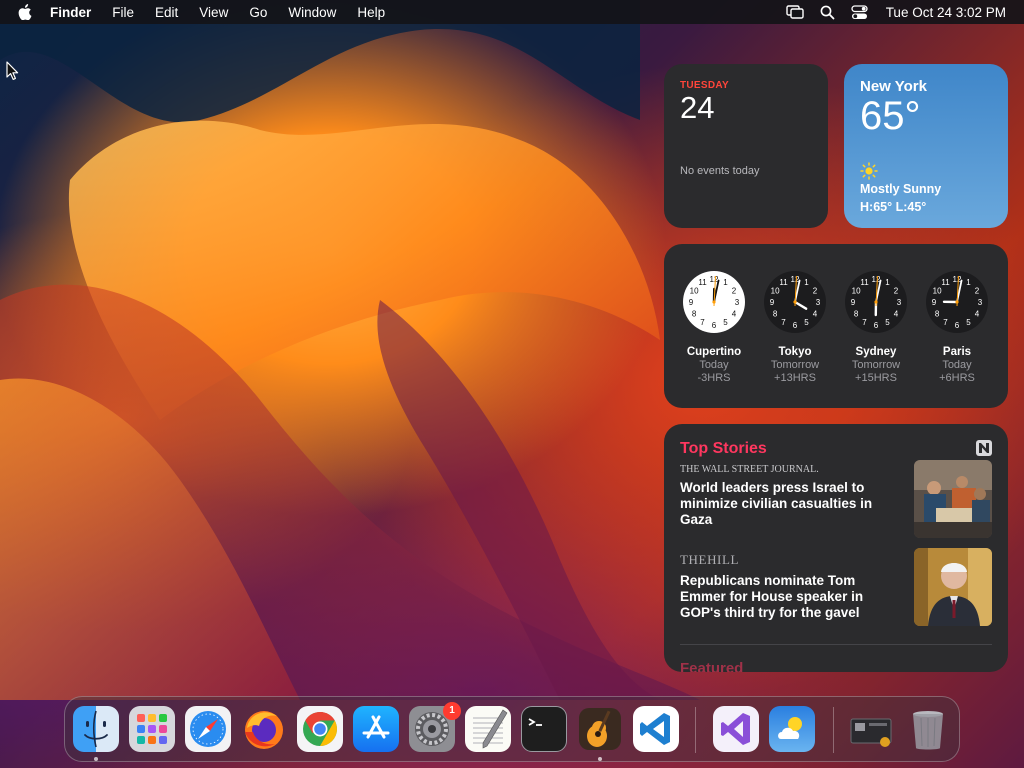 The height and width of the screenshot is (768, 1024). I want to click on clock-city: Tokyo, so click(795, 352).